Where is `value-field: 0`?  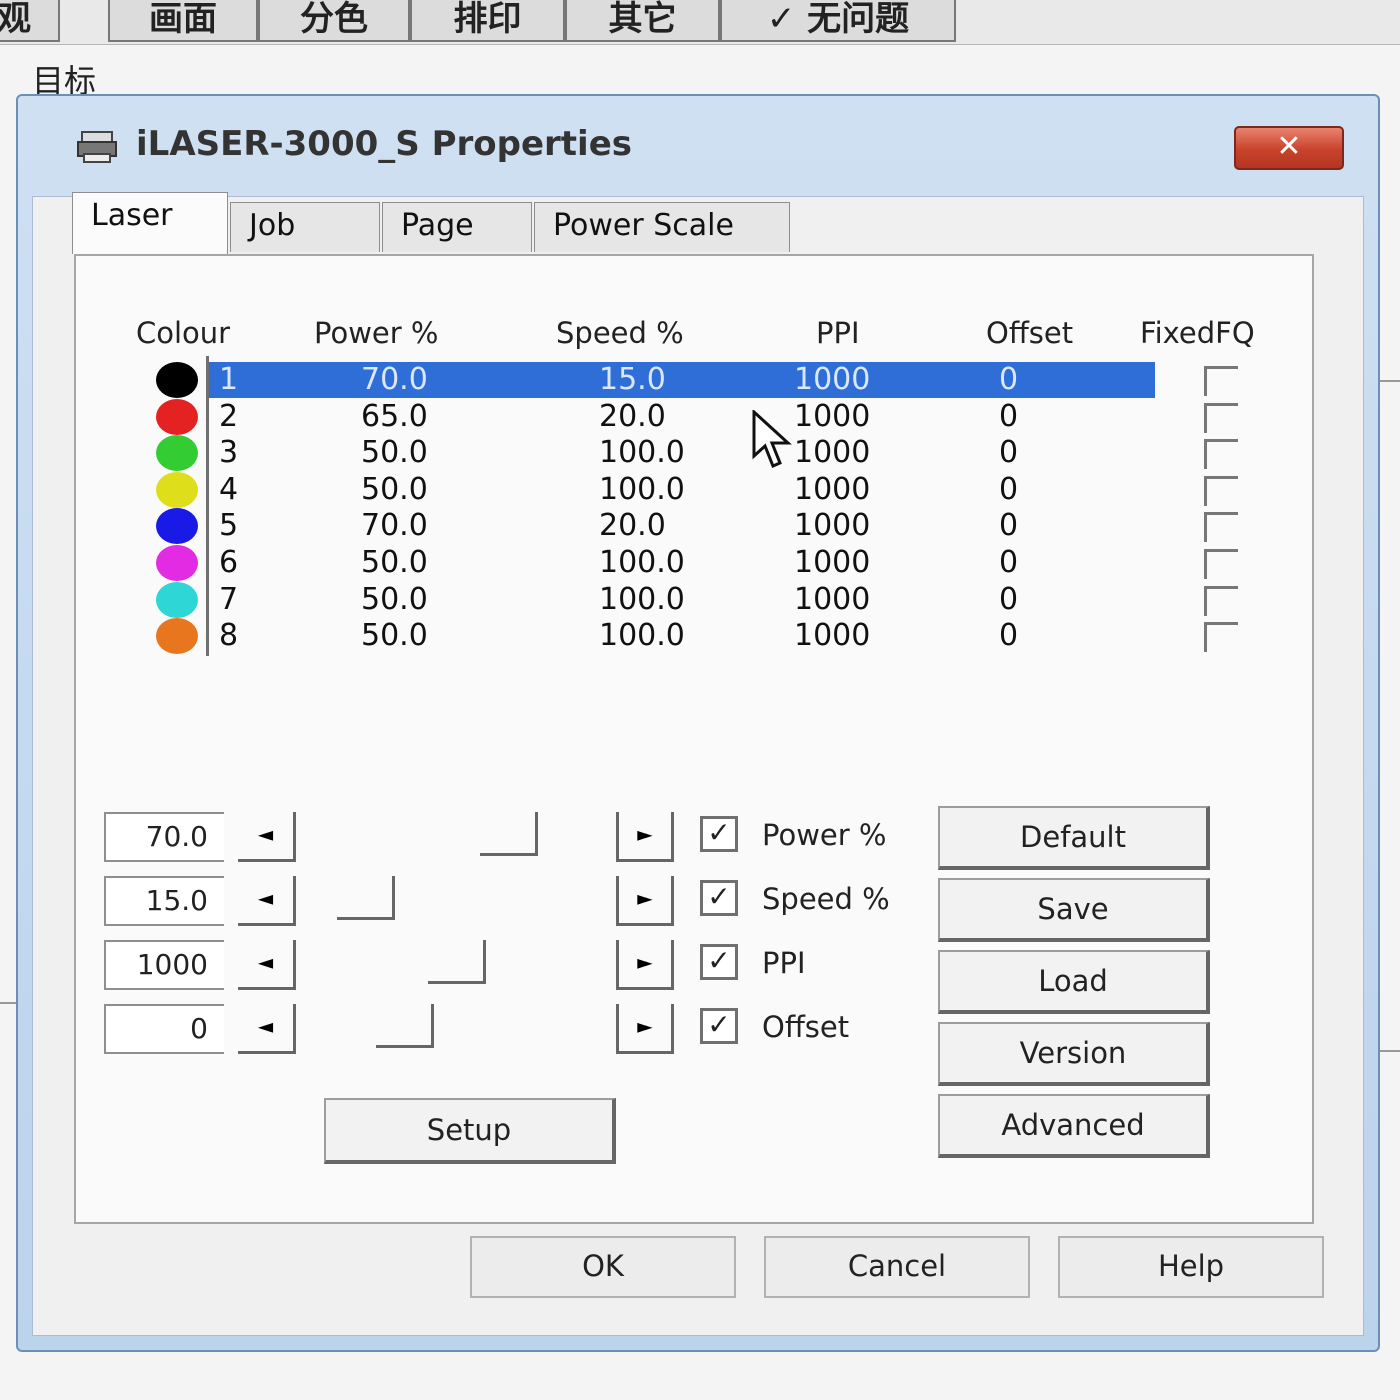 value-field: 0 is located at coordinates (164, 1029).